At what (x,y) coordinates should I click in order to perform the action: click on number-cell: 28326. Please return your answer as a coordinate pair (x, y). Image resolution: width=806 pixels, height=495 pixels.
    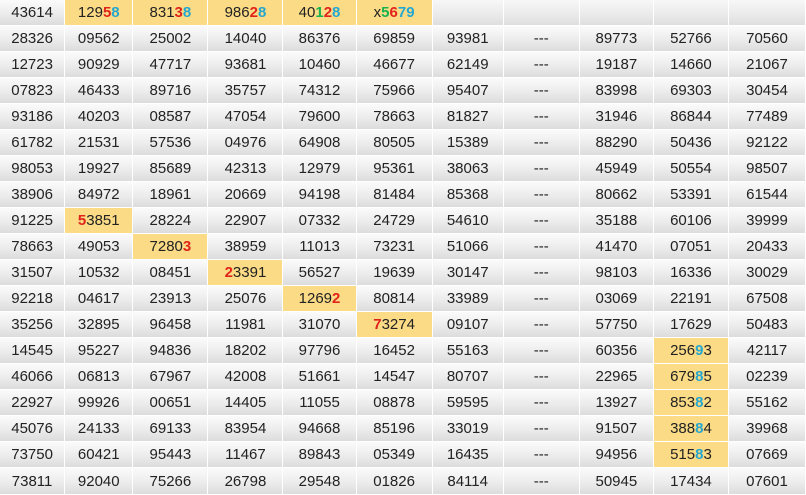
    Looking at the image, I should click on (33, 39).